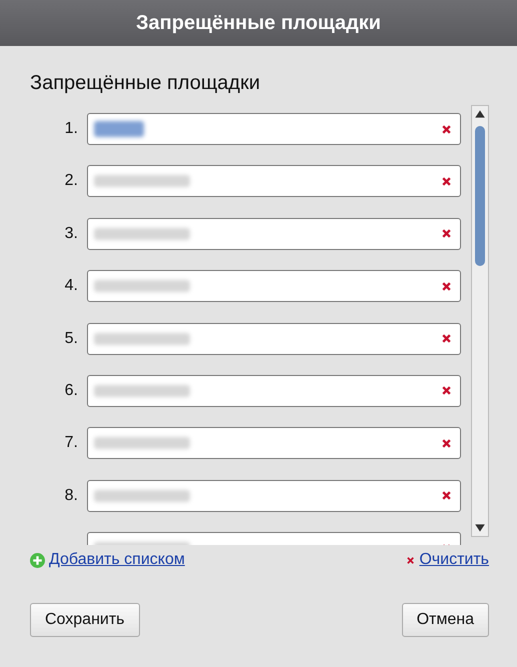 The image size is (517, 667). I want to click on row-number: 4., so click(71, 286).